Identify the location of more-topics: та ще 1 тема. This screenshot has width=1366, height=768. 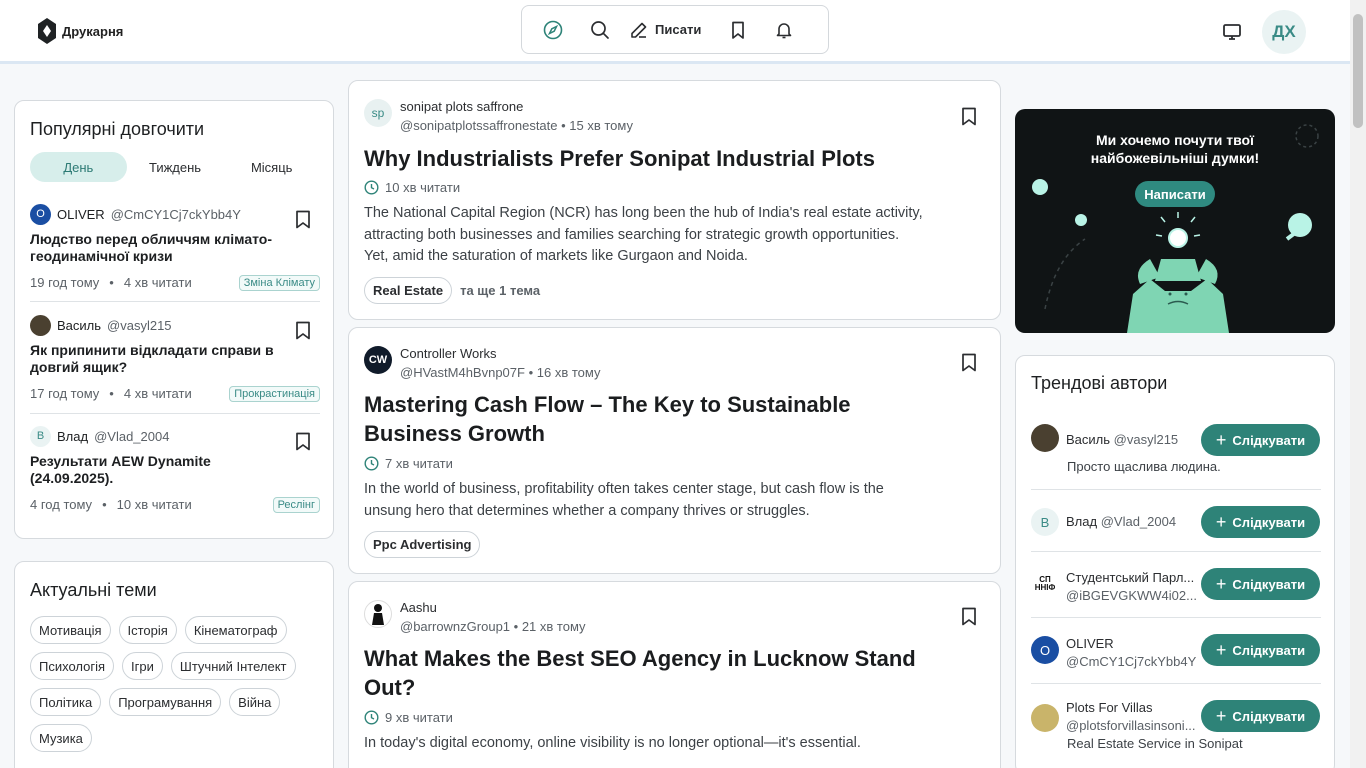
(500, 290).